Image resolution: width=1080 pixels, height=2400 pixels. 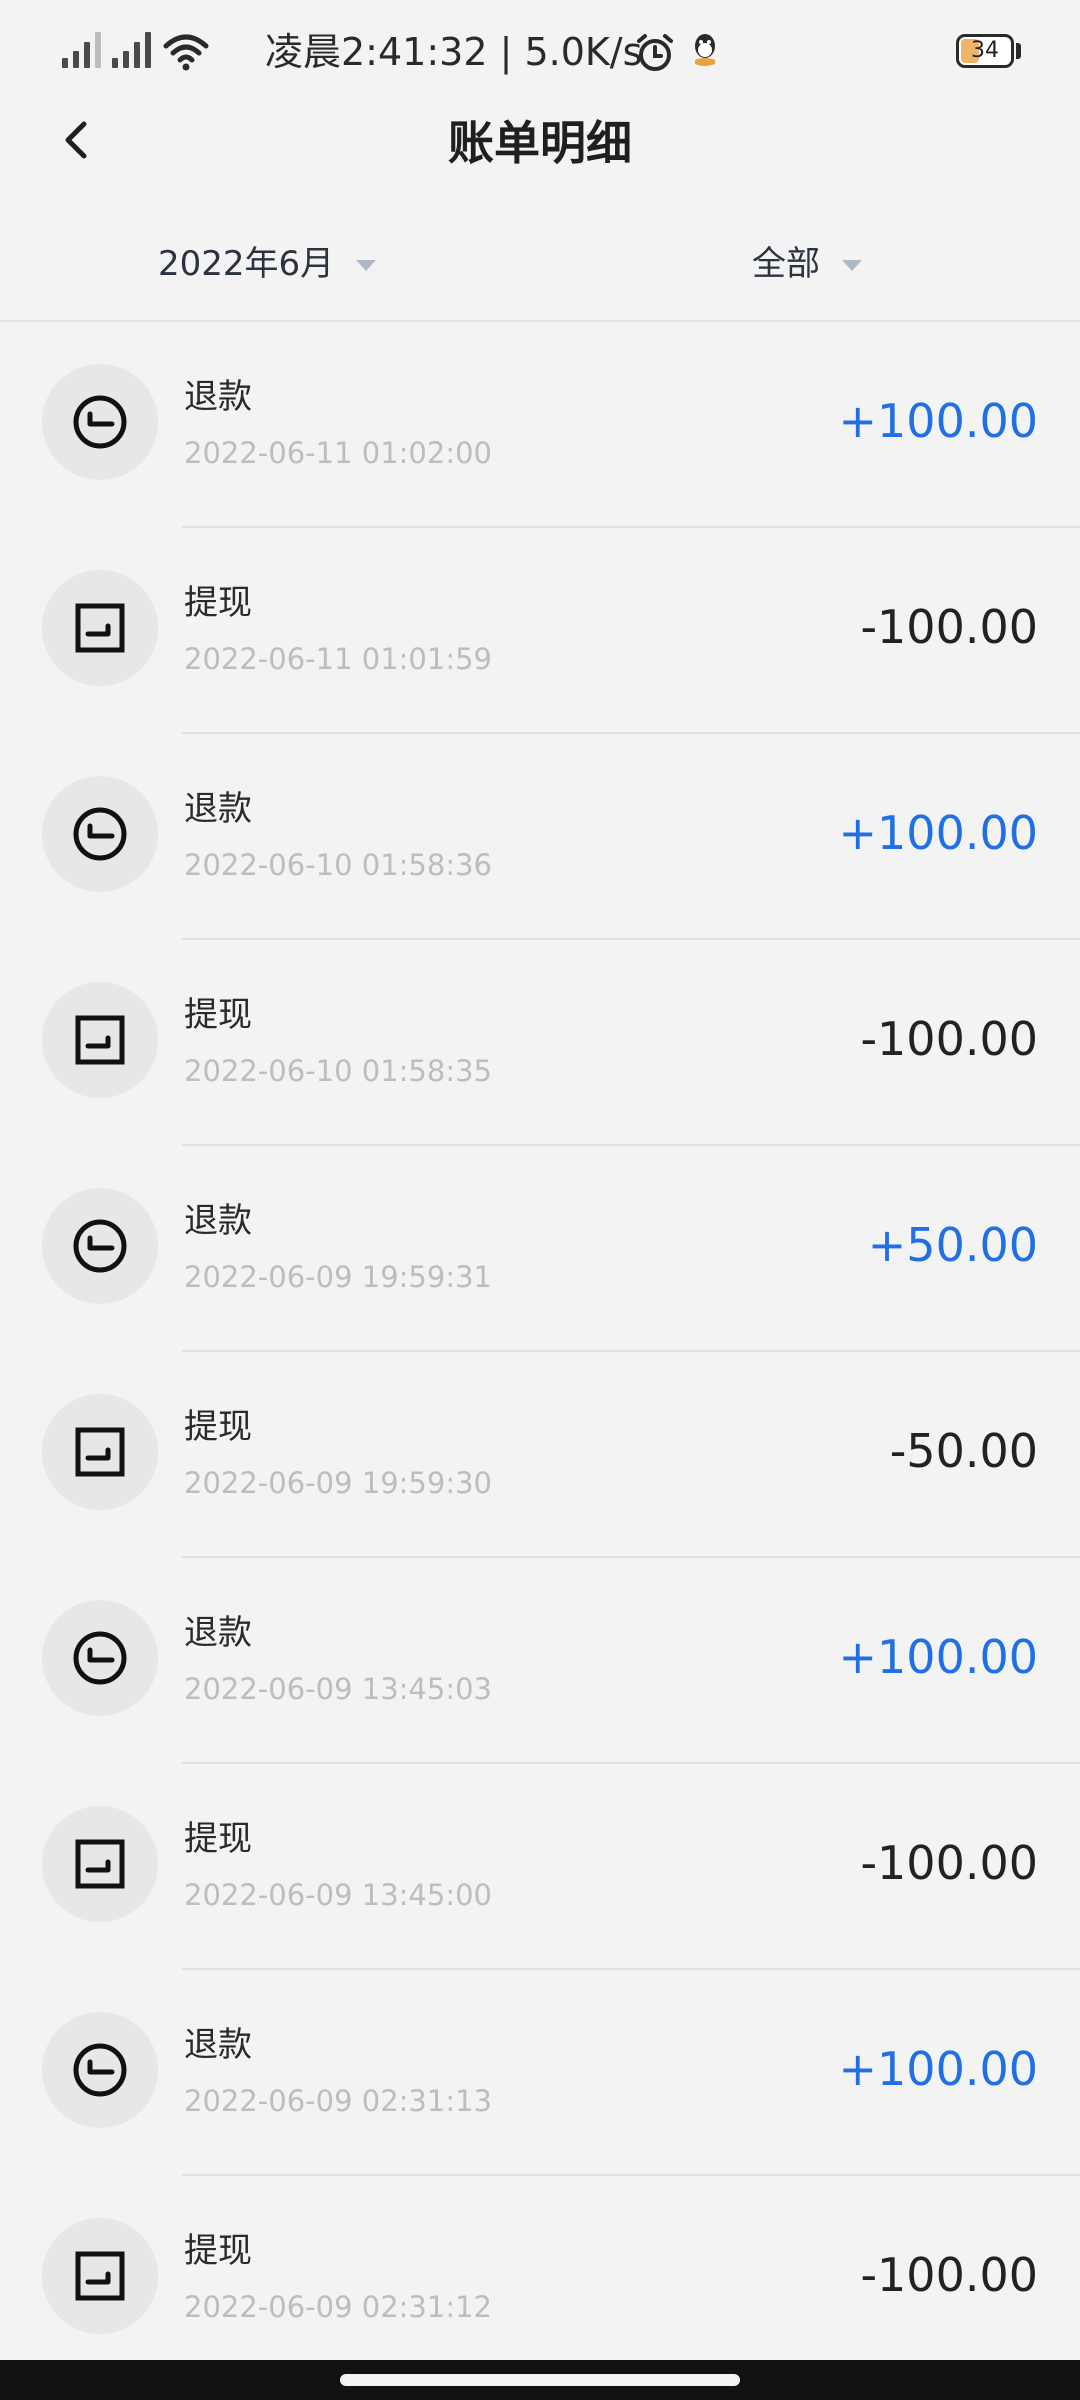 I want to click on transaction-time: 2022-06-11 01:02:00, so click(x=338, y=453).